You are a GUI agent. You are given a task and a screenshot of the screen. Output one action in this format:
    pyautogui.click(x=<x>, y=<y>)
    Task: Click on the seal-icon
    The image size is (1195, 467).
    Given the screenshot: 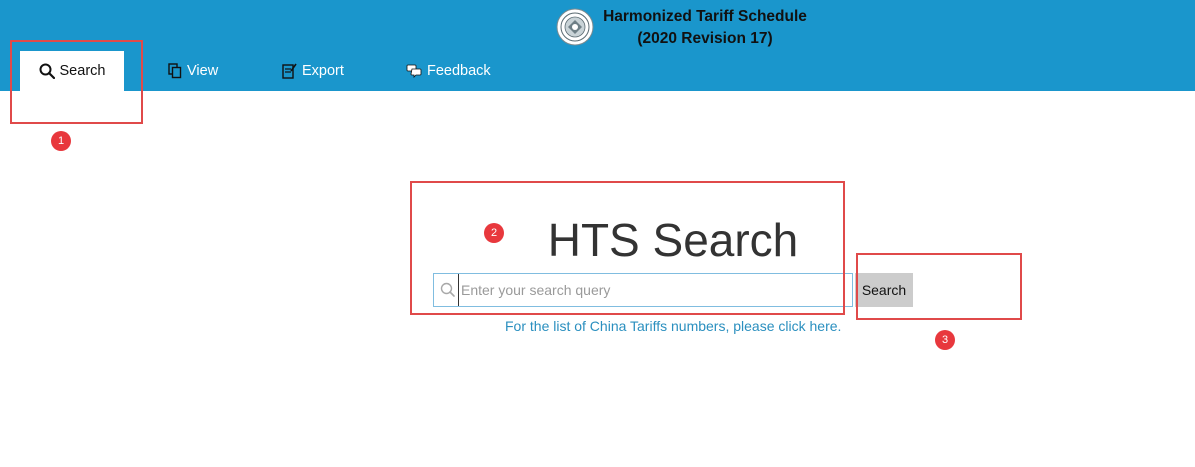 What is the action you would take?
    pyautogui.click(x=575, y=27)
    